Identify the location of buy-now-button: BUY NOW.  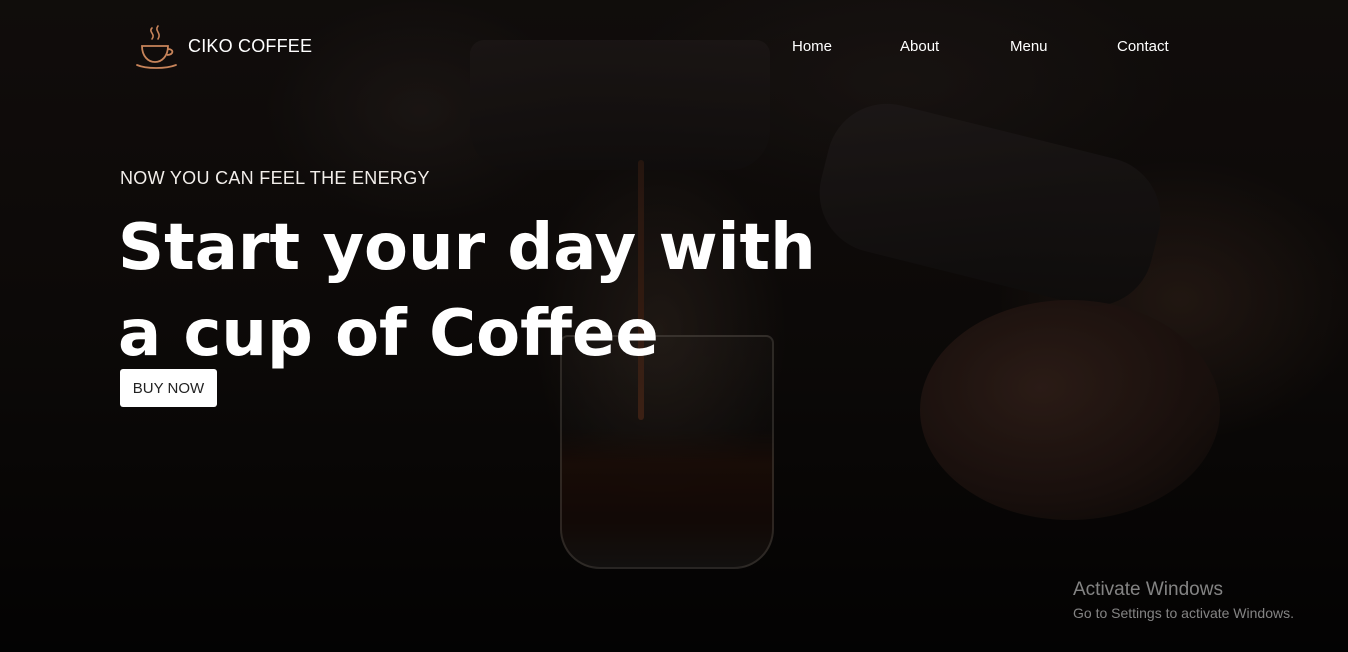
(168, 388).